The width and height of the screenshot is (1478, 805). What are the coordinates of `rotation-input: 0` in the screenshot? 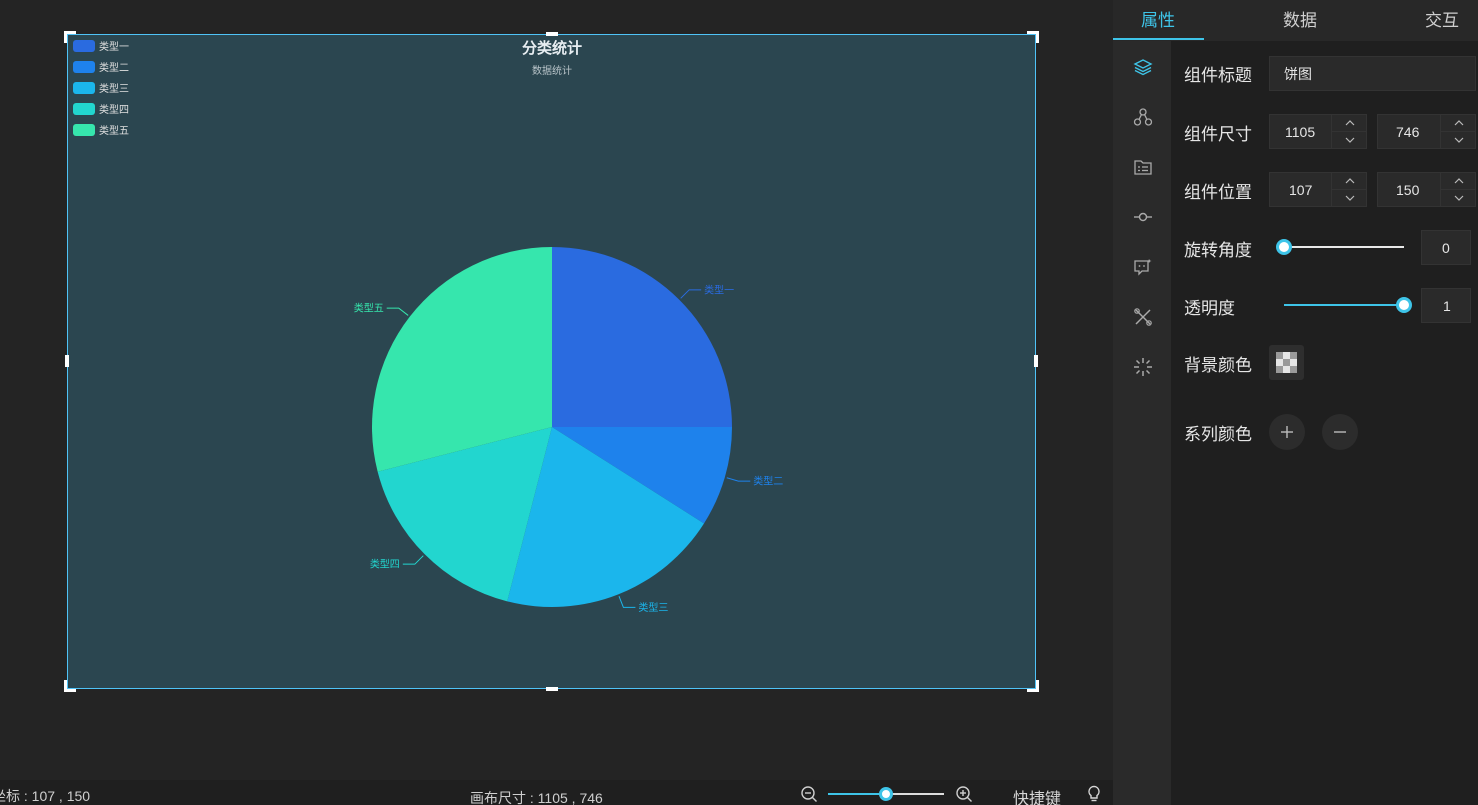 It's located at (1446, 247).